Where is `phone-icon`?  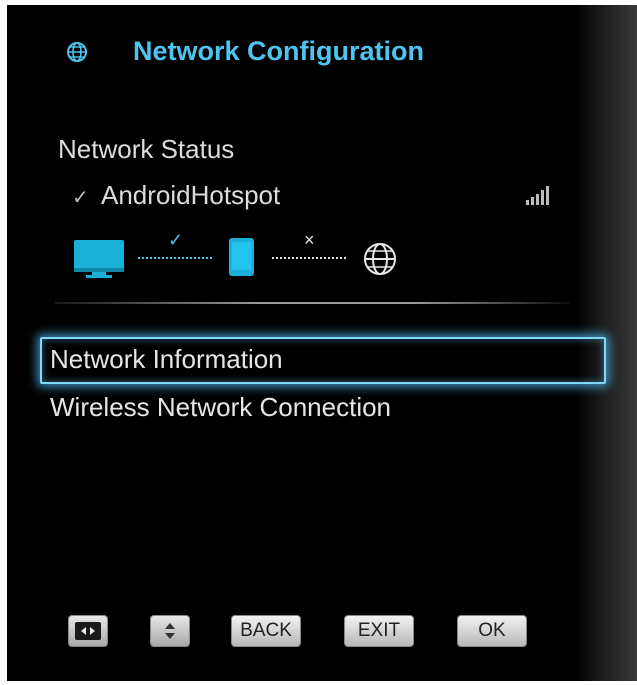 phone-icon is located at coordinates (241, 257).